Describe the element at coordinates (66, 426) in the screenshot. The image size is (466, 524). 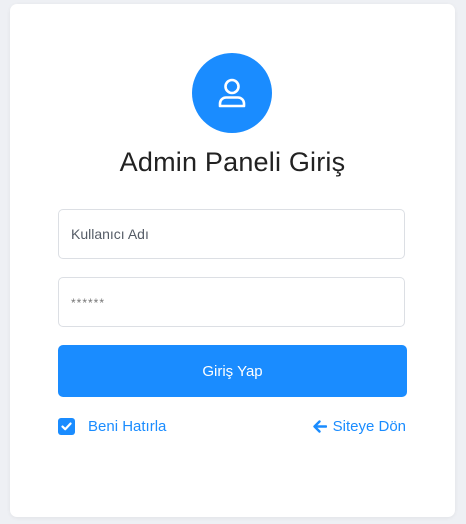
I see `checkbox-checked-icon` at that location.